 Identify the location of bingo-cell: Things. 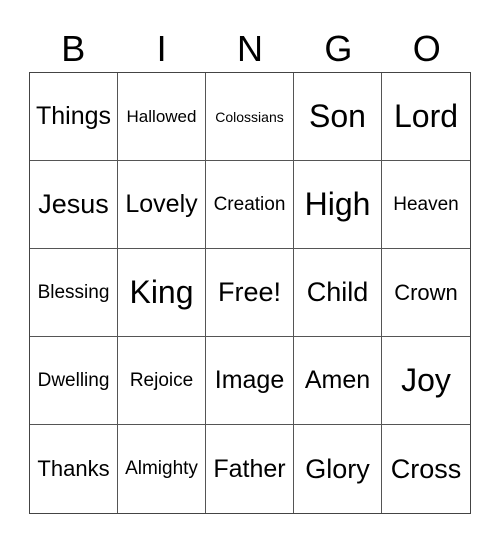
(74, 117).